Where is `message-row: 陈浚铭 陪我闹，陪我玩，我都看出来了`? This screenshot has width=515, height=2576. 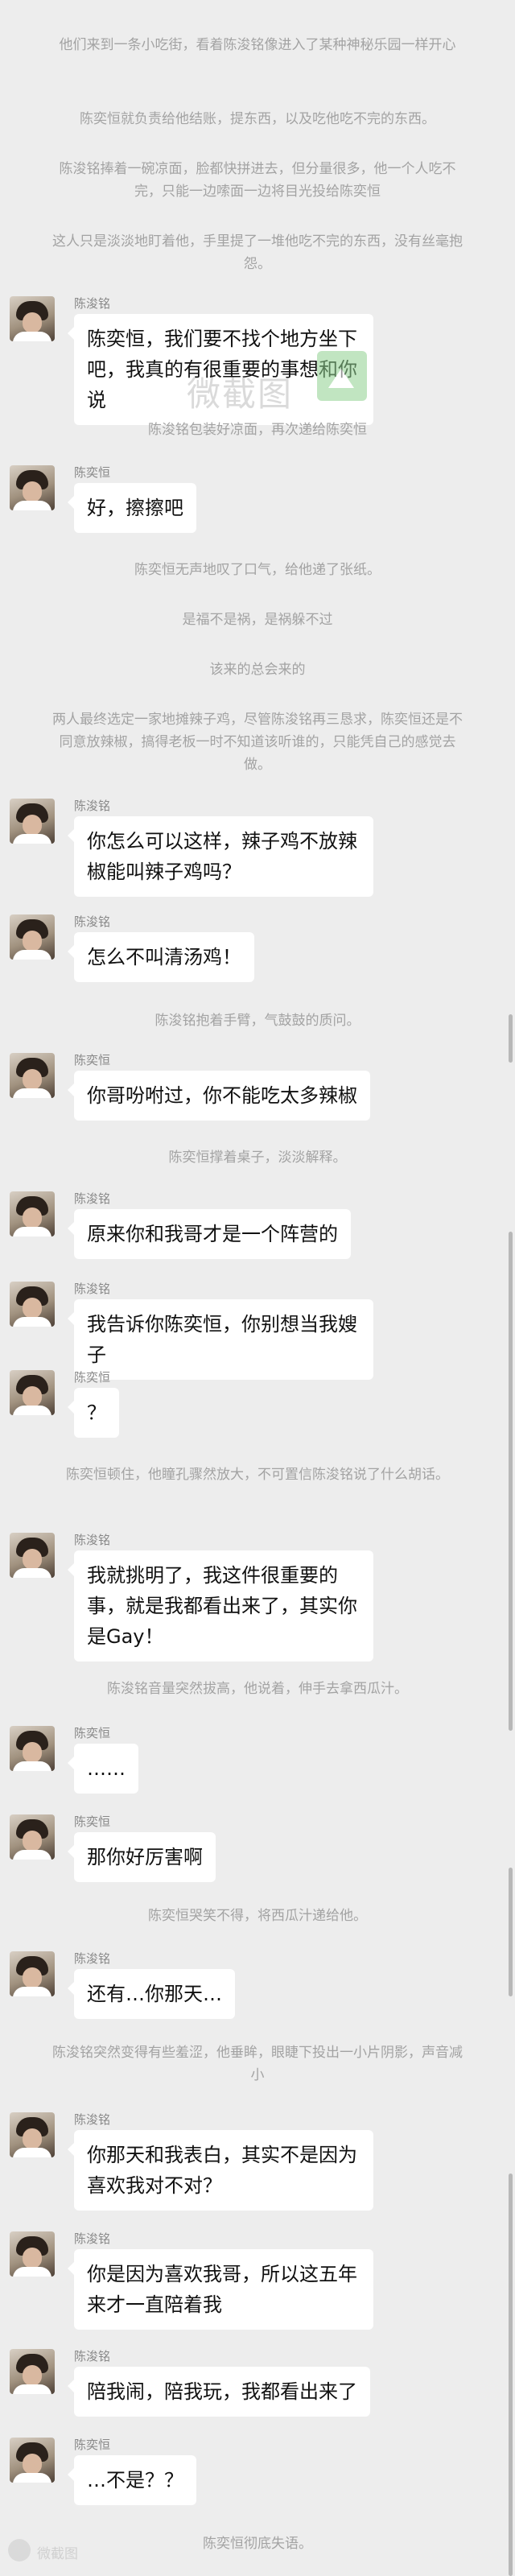 message-row: 陈浚铭 陪我闹，陪我玩，我都看出来了 is located at coordinates (262, 2383).